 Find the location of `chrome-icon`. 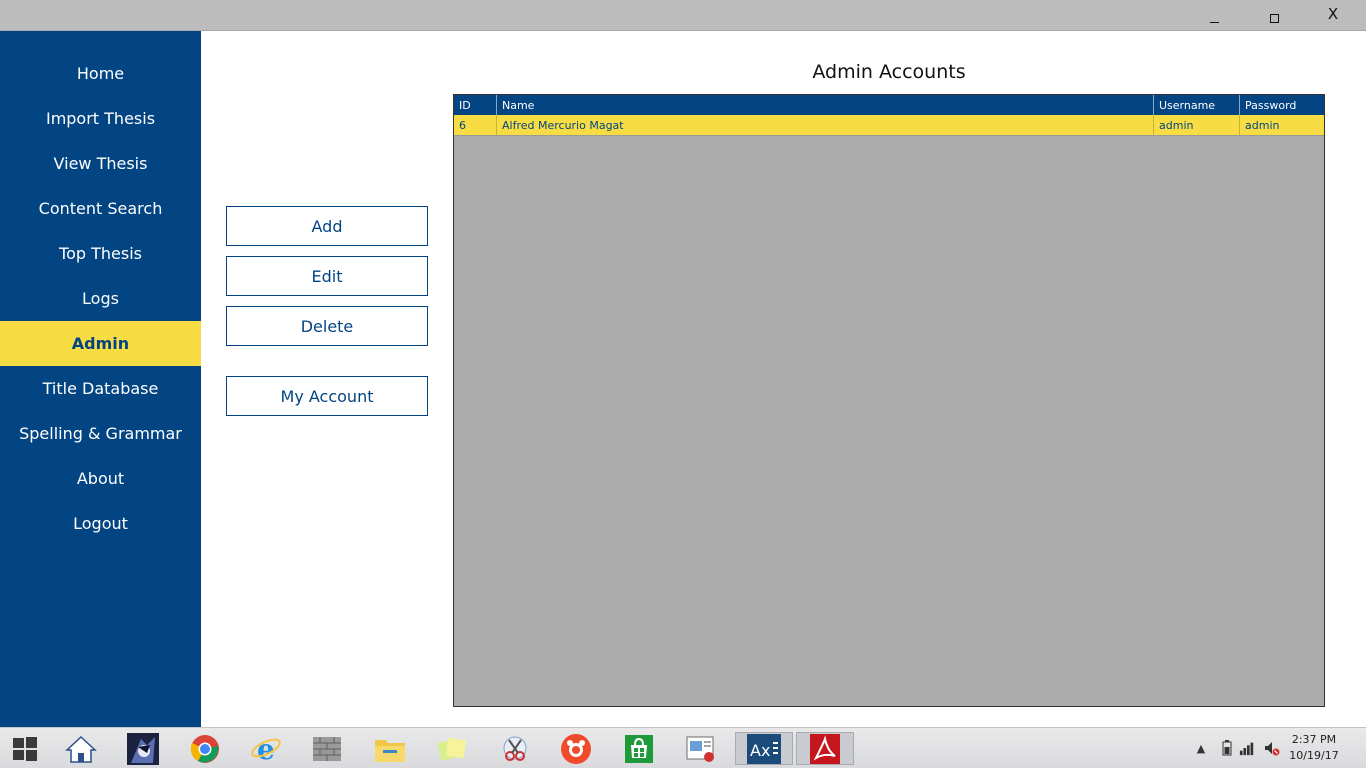

chrome-icon is located at coordinates (205, 748).